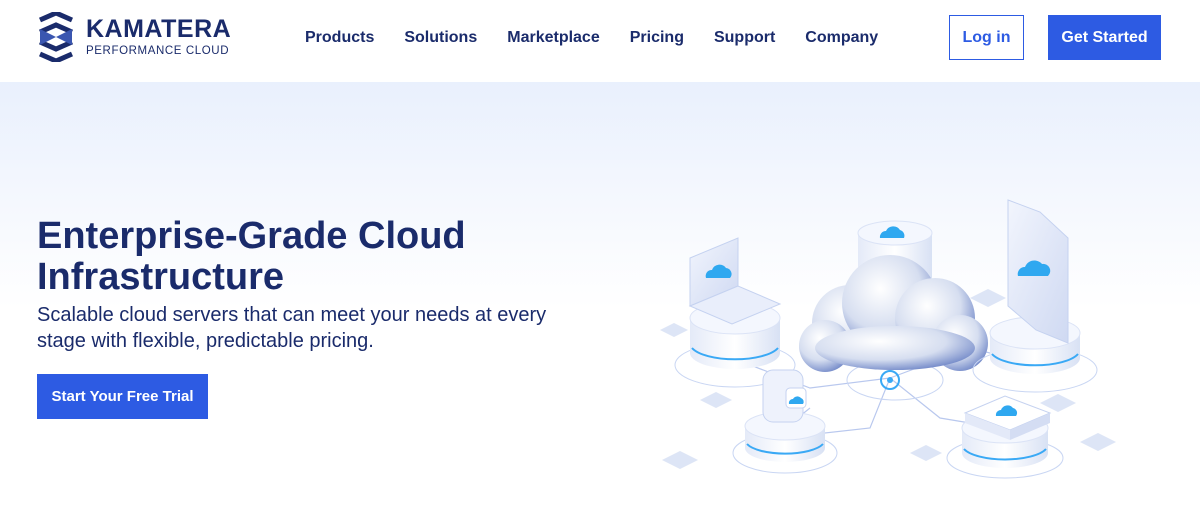 The height and width of the screenshot is (518, 1200). I want to click on kamatera-logo-icon, so click(56, 37).